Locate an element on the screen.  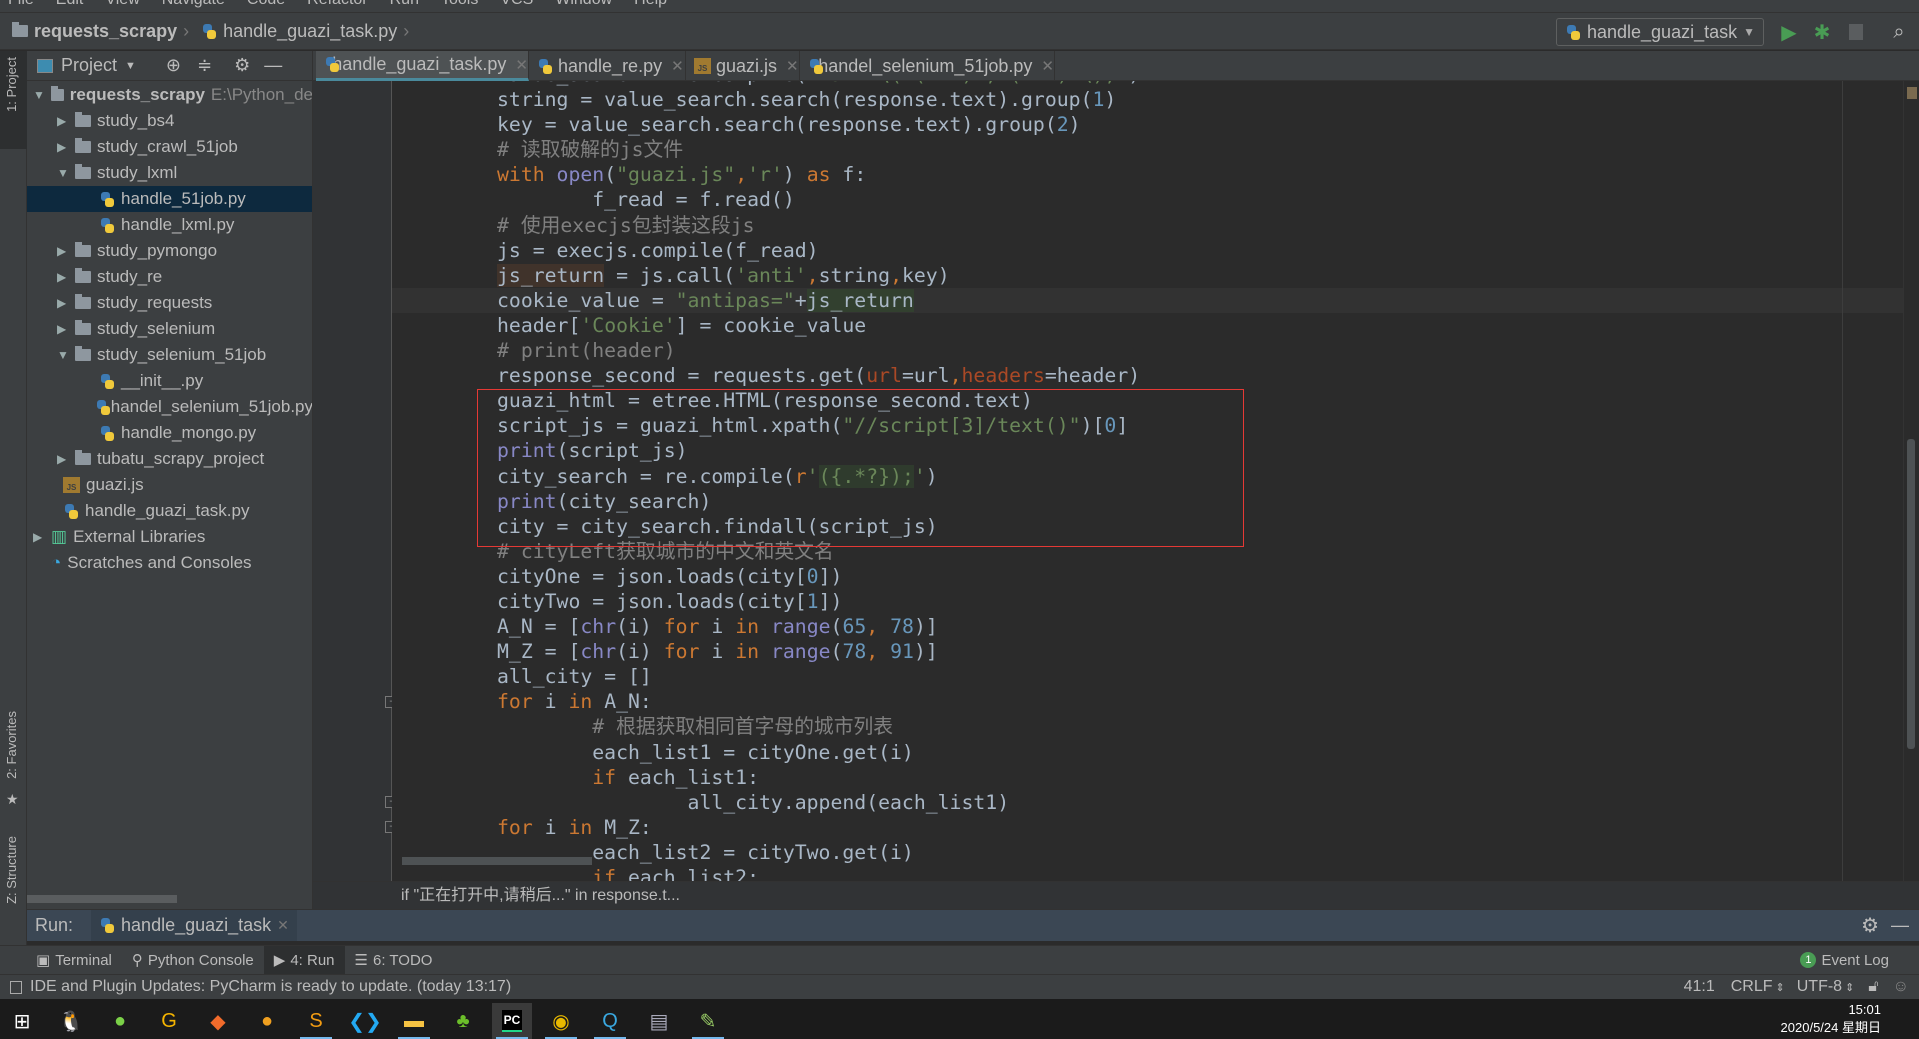
project-tool-button: 1: Project is located at coordinates (13, 100).